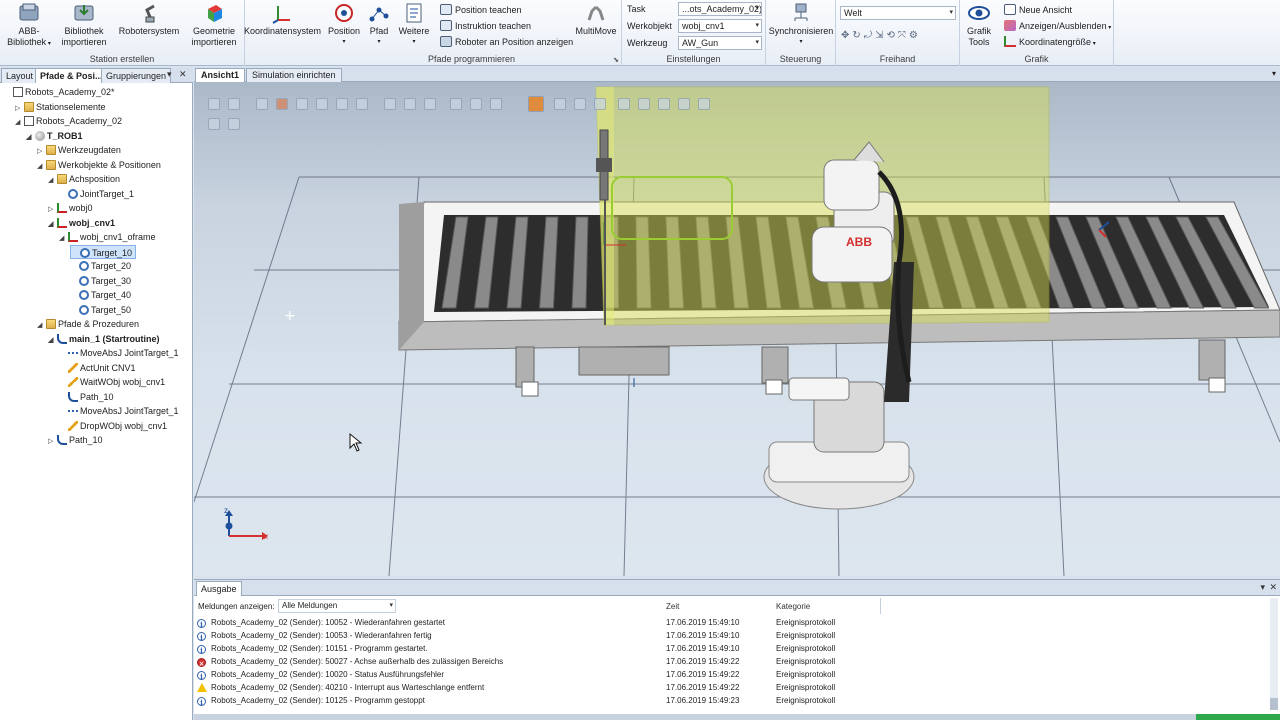 This screenshot has height=720, width=1280. What do you see at coordinates (68, 121) in the screenshot?
I see `tree-item: ◢ Robots_Academy_02` at bounding box center [68, 121].